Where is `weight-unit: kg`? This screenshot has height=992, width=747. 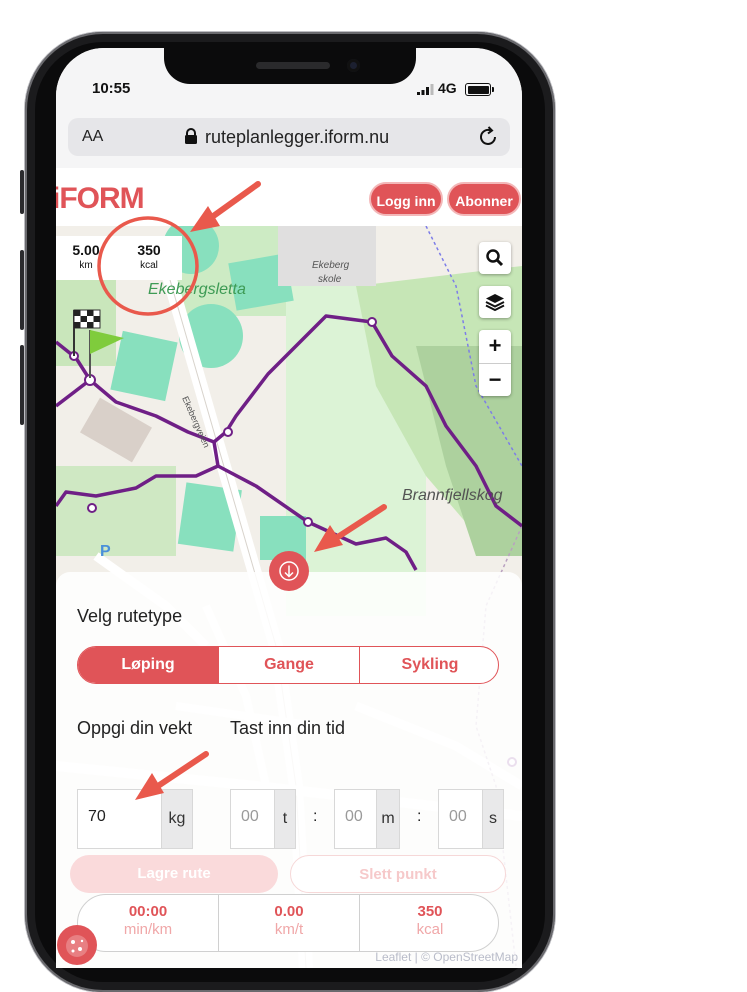 weight-unit: kg is located at coordinates (176, 819).